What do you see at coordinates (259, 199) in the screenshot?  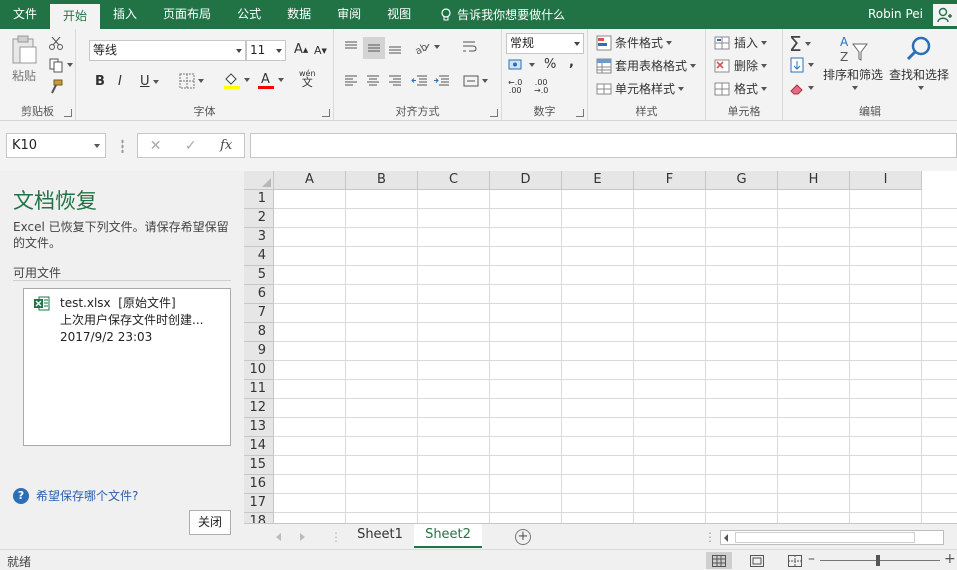 I see `row-header: 1` at bounding box center [259, 199].